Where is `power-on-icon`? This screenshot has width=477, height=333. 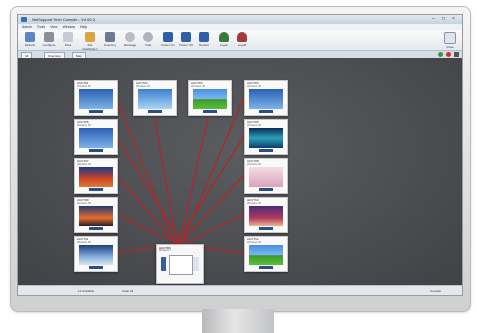
power-on-icon is located at coordinates (168, 37).